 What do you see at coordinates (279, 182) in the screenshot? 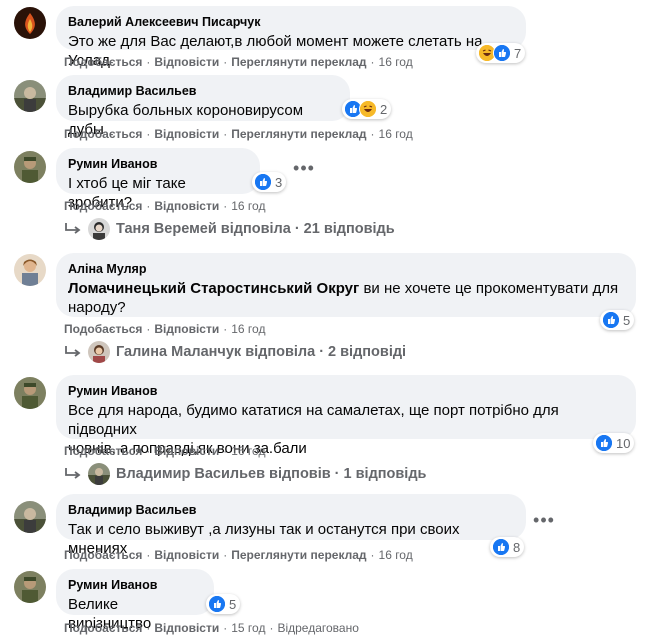
I see `reaction-count: 3` at bounding box center [279, 182].